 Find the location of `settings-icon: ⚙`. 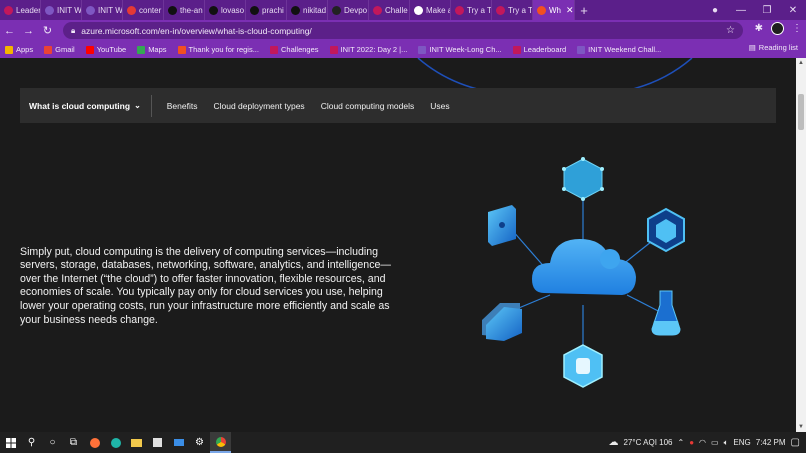

settings-icon: ⚙ is located at coordinates (199, 442).